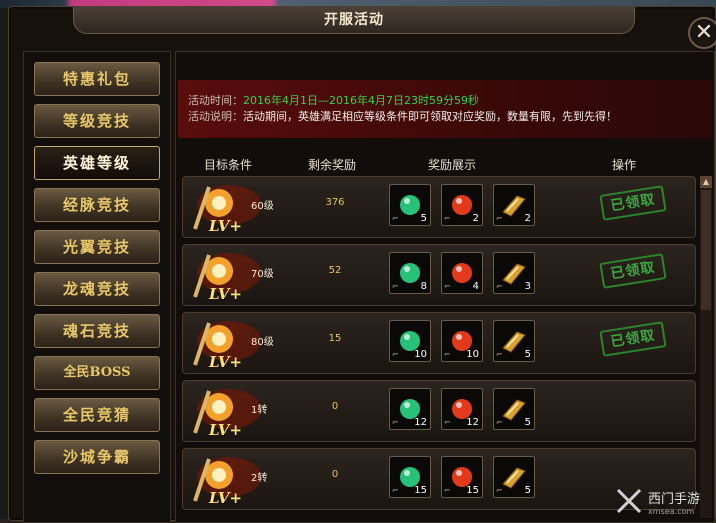  What do you see at coordinates (706, 250) in the screenshot?
I see `scrollbar-thumb` at bounding box center [706, 250].